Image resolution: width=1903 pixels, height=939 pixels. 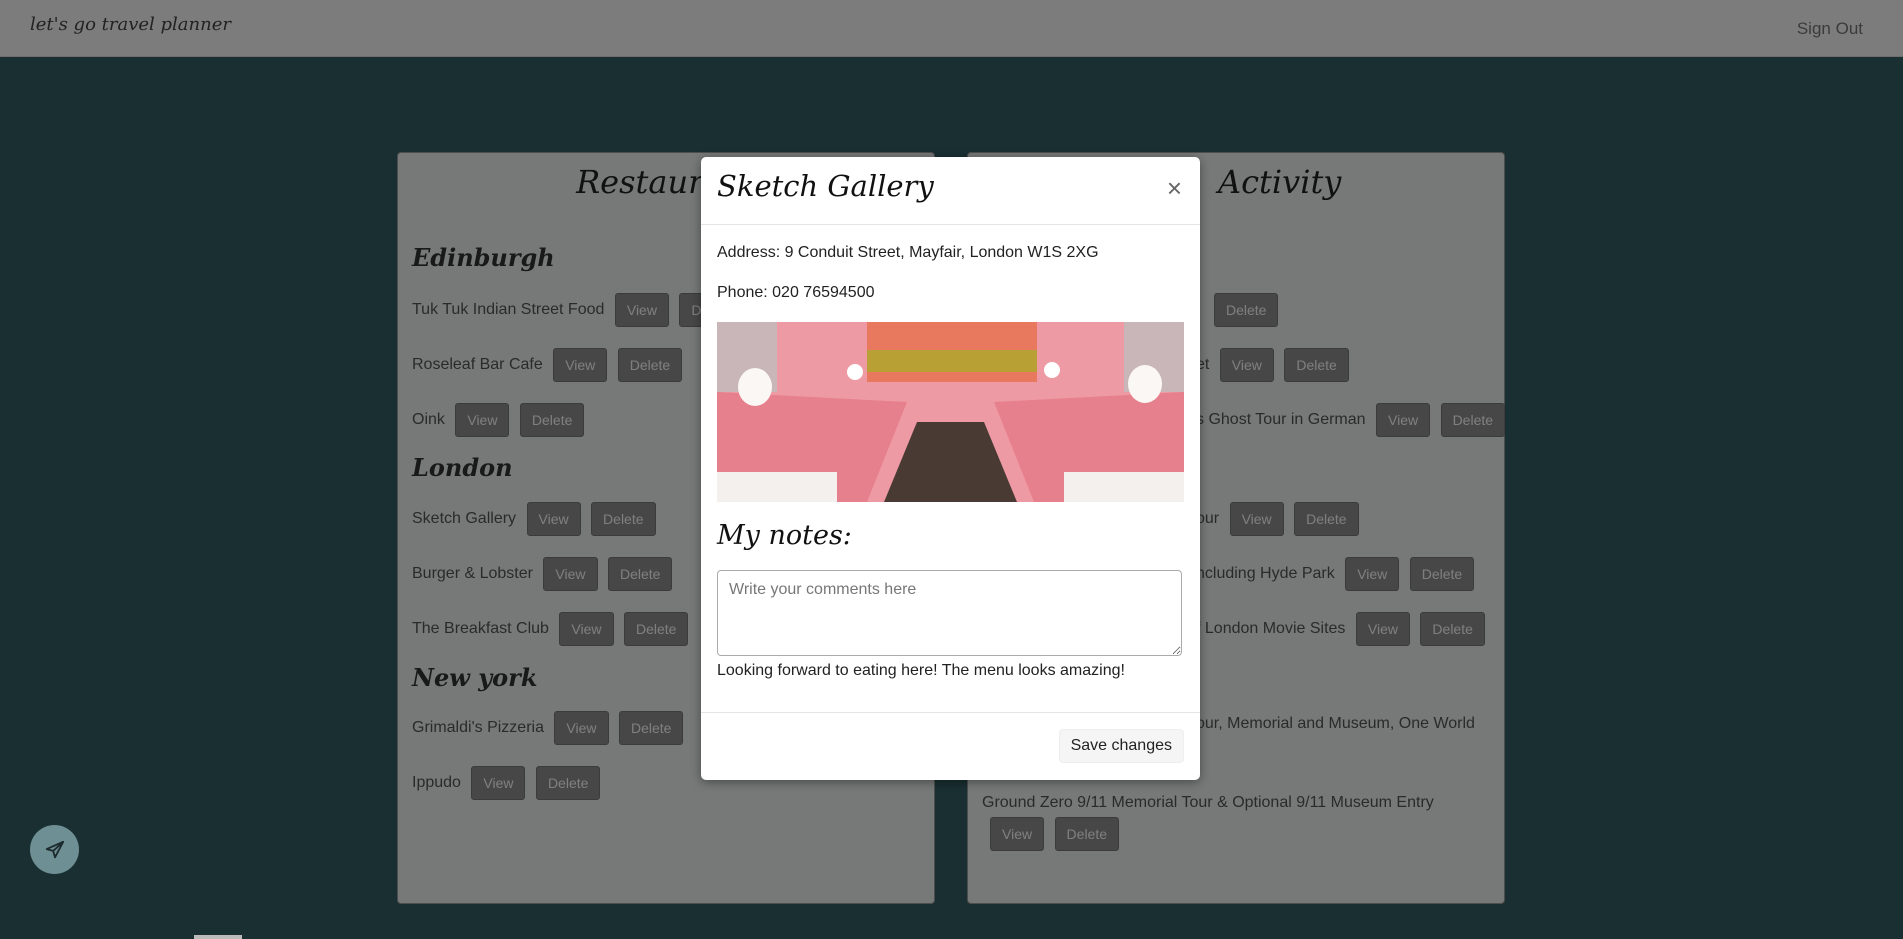 I want to click on modal-footer: Save changes, so click(x=950, y=746).